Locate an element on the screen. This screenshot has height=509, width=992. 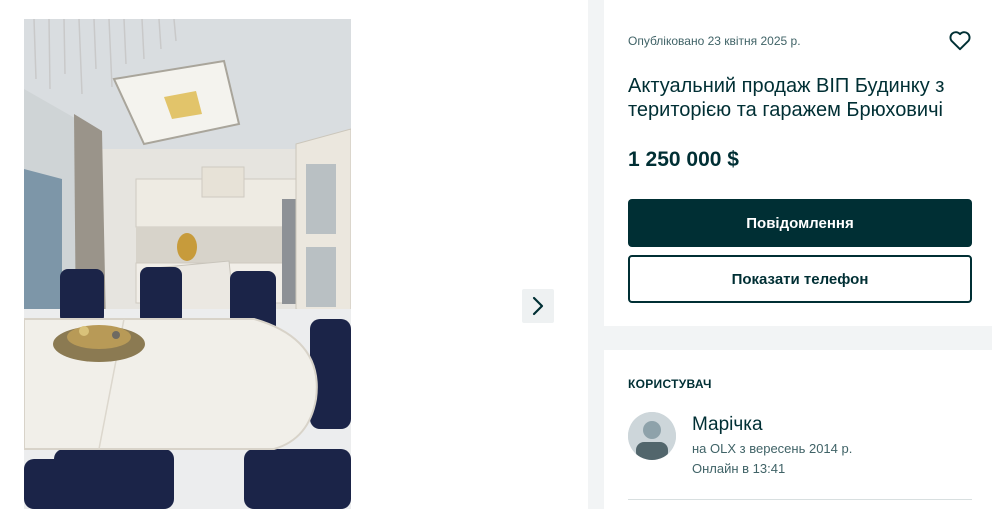
avatar is located at coordinates (652, 436).